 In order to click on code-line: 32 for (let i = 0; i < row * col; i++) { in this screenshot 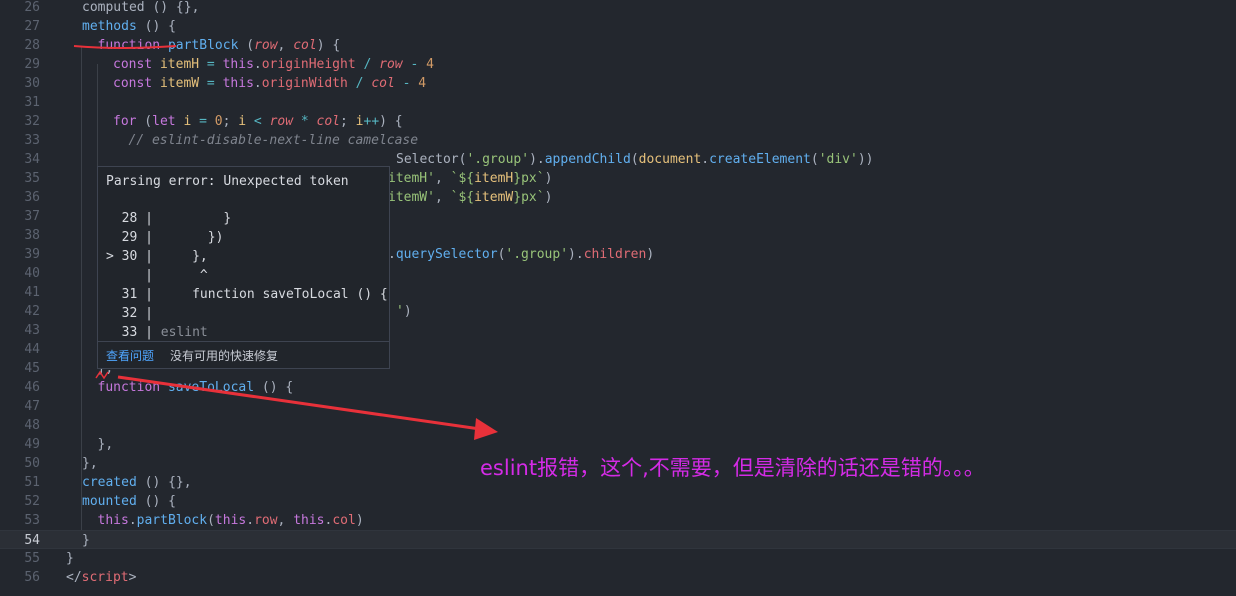, I will do `click(618, 121)`.